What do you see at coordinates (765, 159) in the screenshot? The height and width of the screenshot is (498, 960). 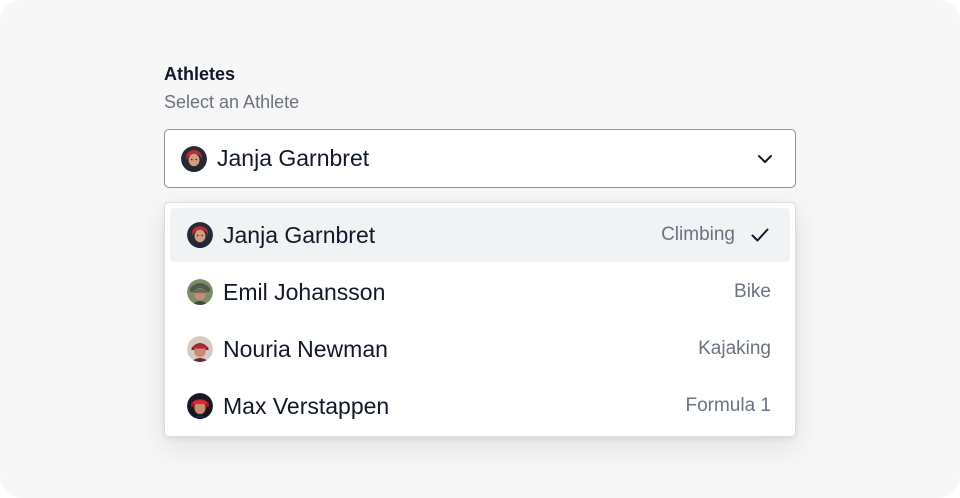 I see `chevron-down-icon` at bounding box center [765, 159].